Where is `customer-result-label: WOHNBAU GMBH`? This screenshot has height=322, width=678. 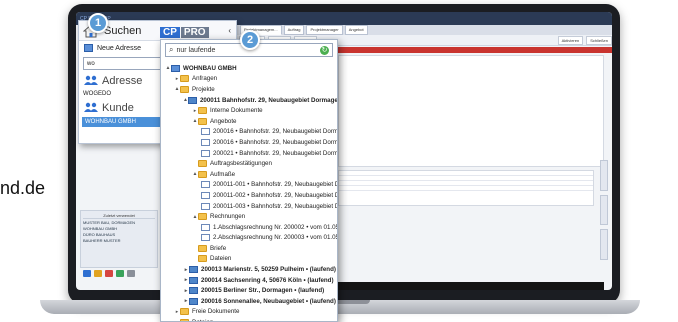
customer-result-label: WOHNBAU GMBH is located at coordinates (110, 122).